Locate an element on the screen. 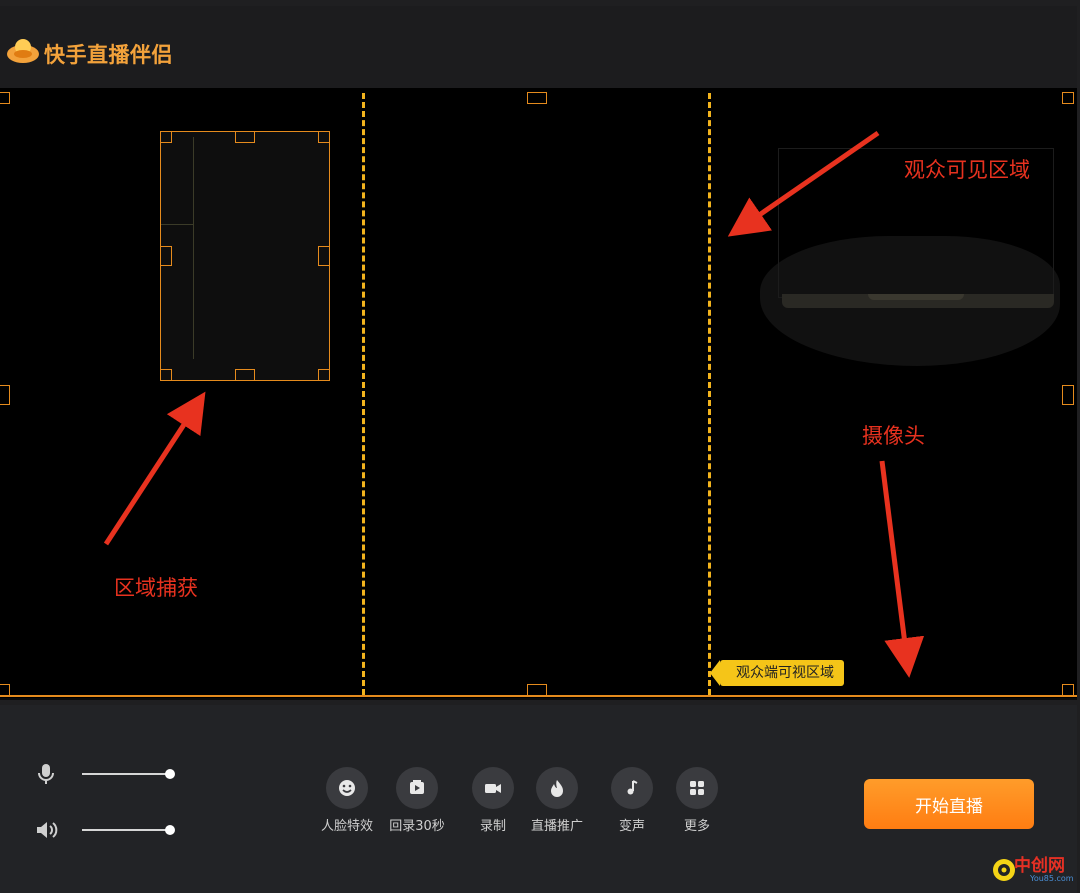 This screenshot has height=893, width=1080. arrow-to-viewer-boundary is located at coordinates (803, 183).